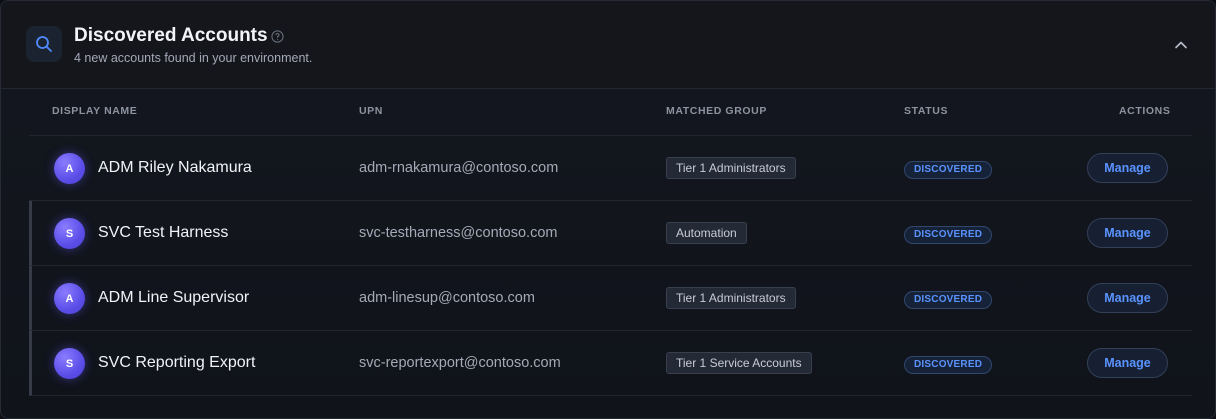  Describe the element at coordinates (706, 233) in the screenshot. I see `matched-group-tag: Automation` at that location.